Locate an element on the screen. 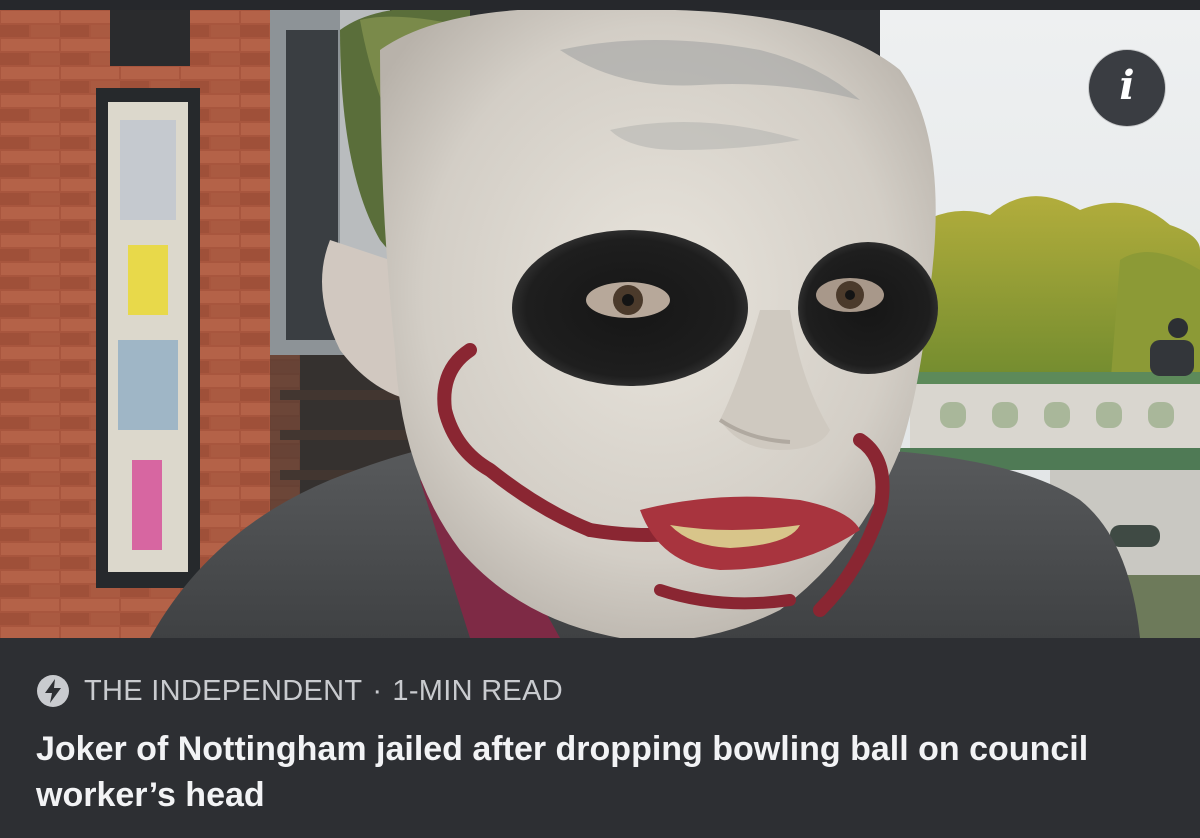 The width and height of the screenshot is (1200, 838). info-icon: i is located at coordinates (1127, 85).